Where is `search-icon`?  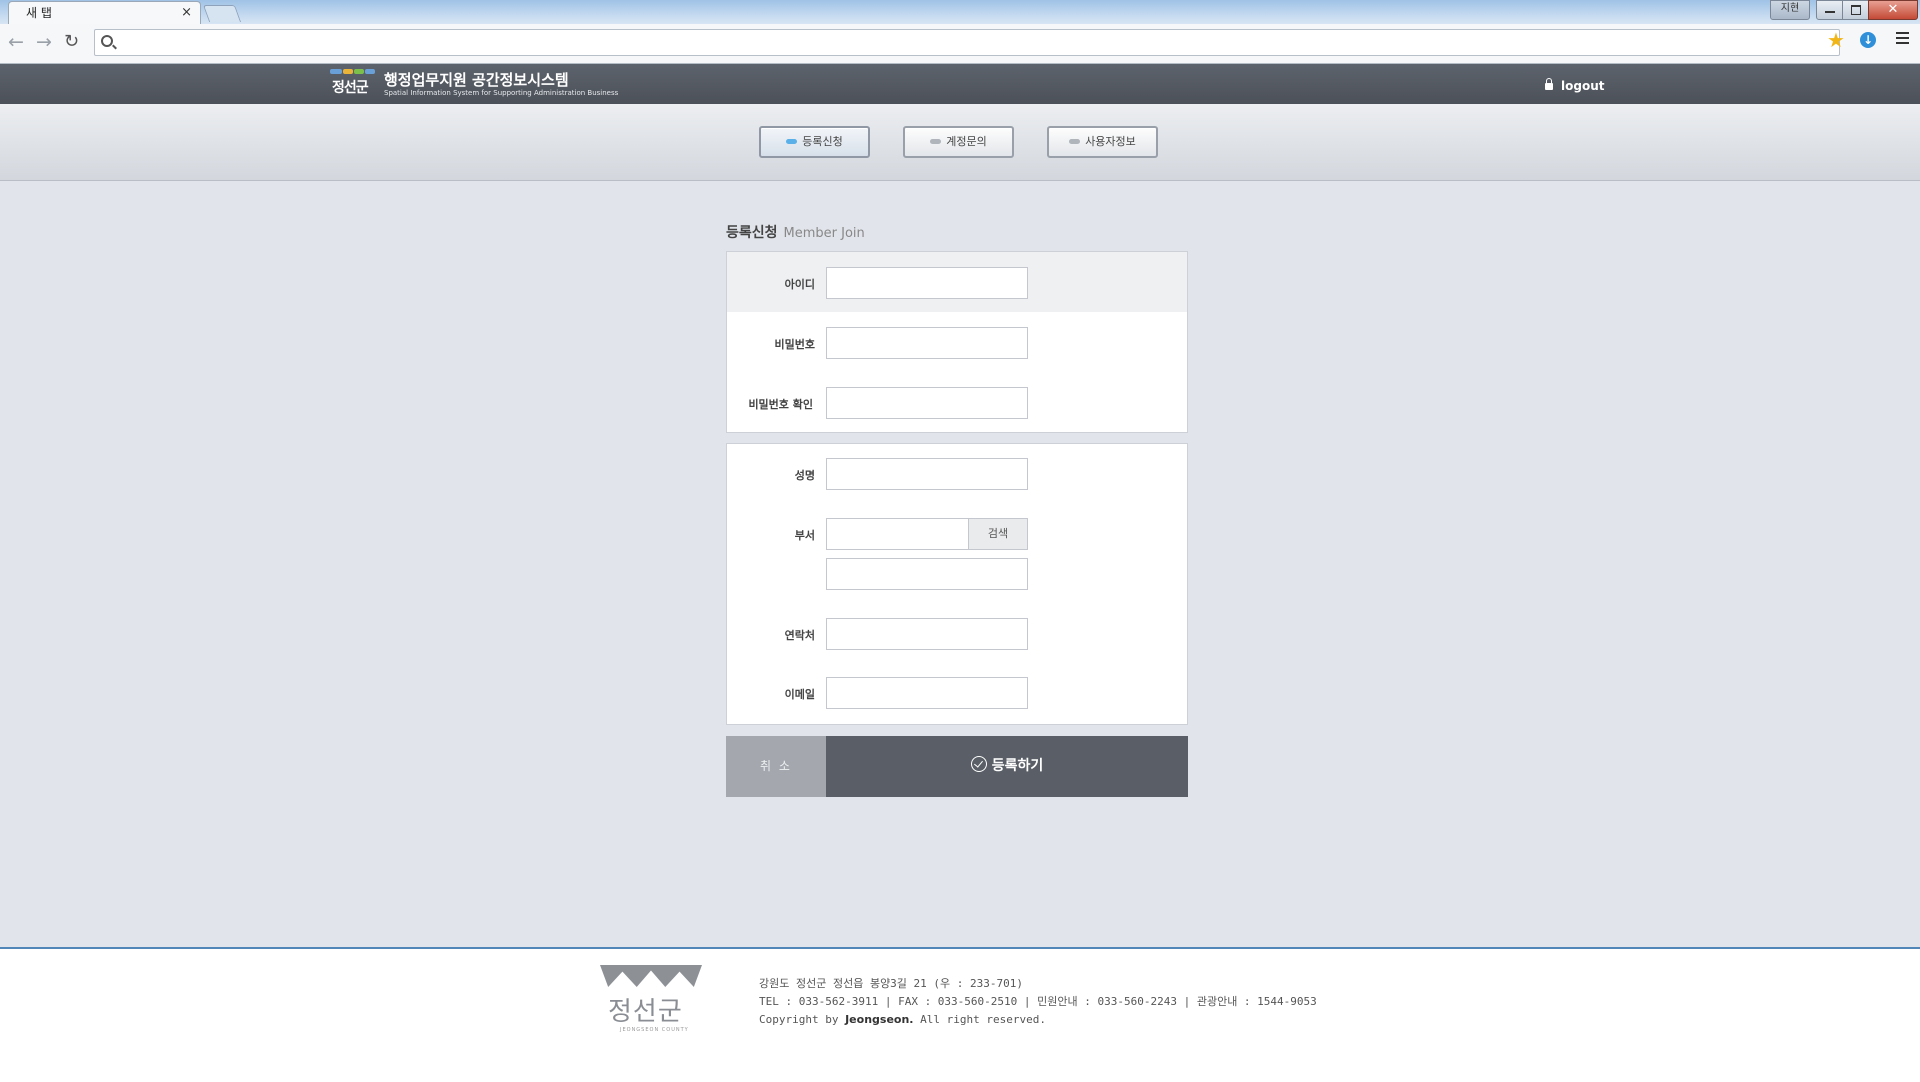
search-icon is located at coordinates (107, 41).